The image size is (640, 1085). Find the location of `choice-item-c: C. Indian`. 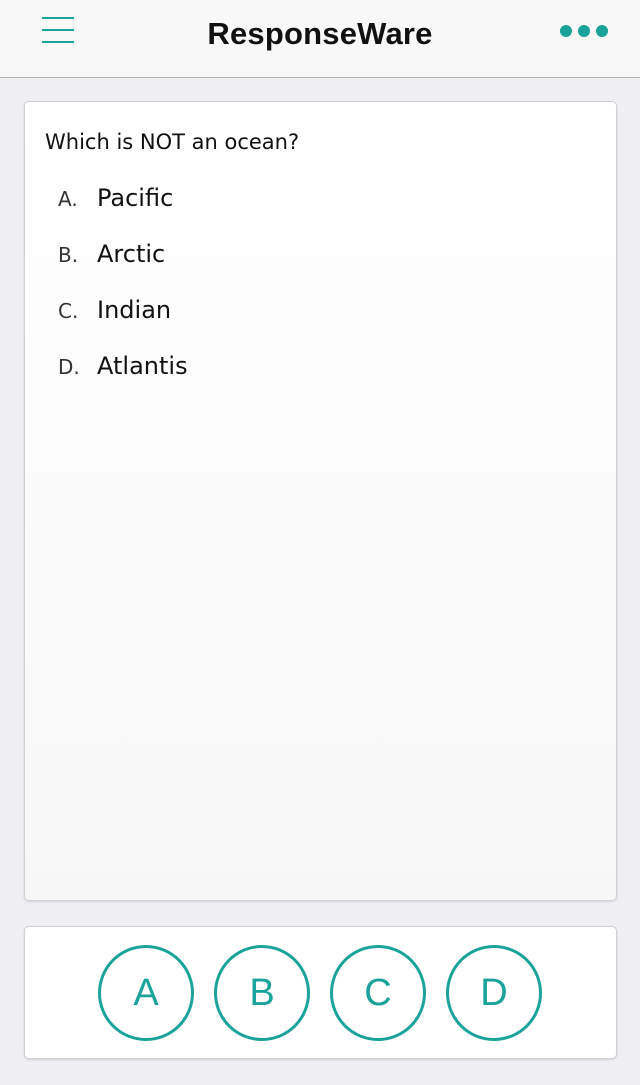

choice-item-c: C. Indian is located at coordinates (123, 324).